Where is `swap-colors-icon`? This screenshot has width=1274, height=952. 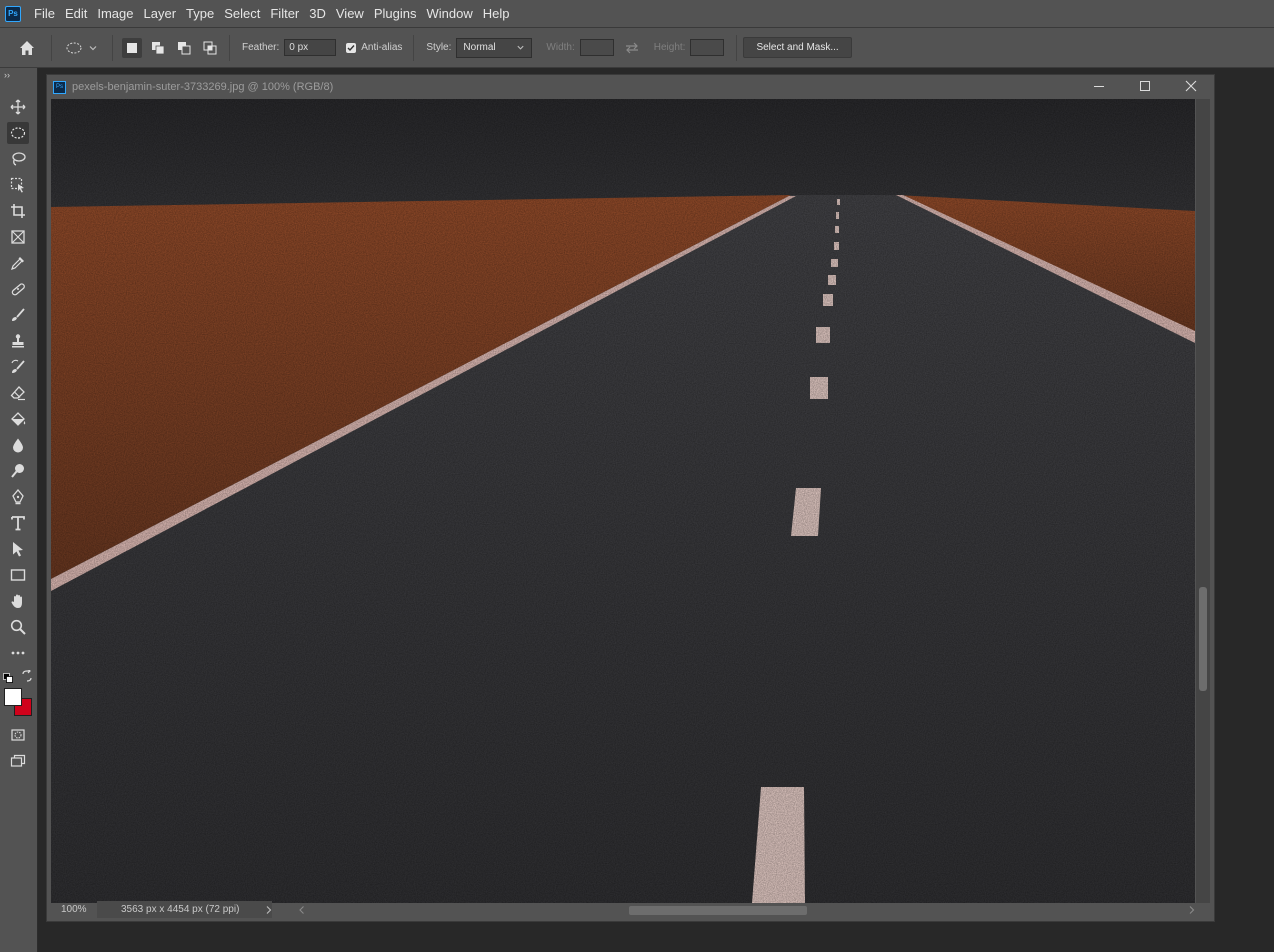
swap-colors-icon is located at coordinates (27, 675).